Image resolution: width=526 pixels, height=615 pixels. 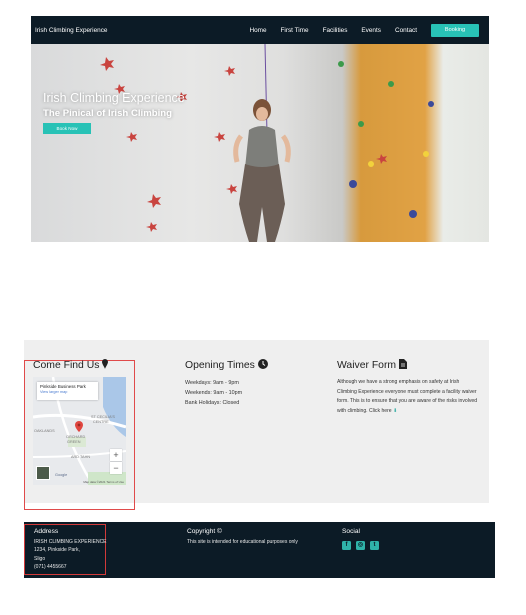 I want to click on map-larger-link: View larger map, so click(x=67, y=392).